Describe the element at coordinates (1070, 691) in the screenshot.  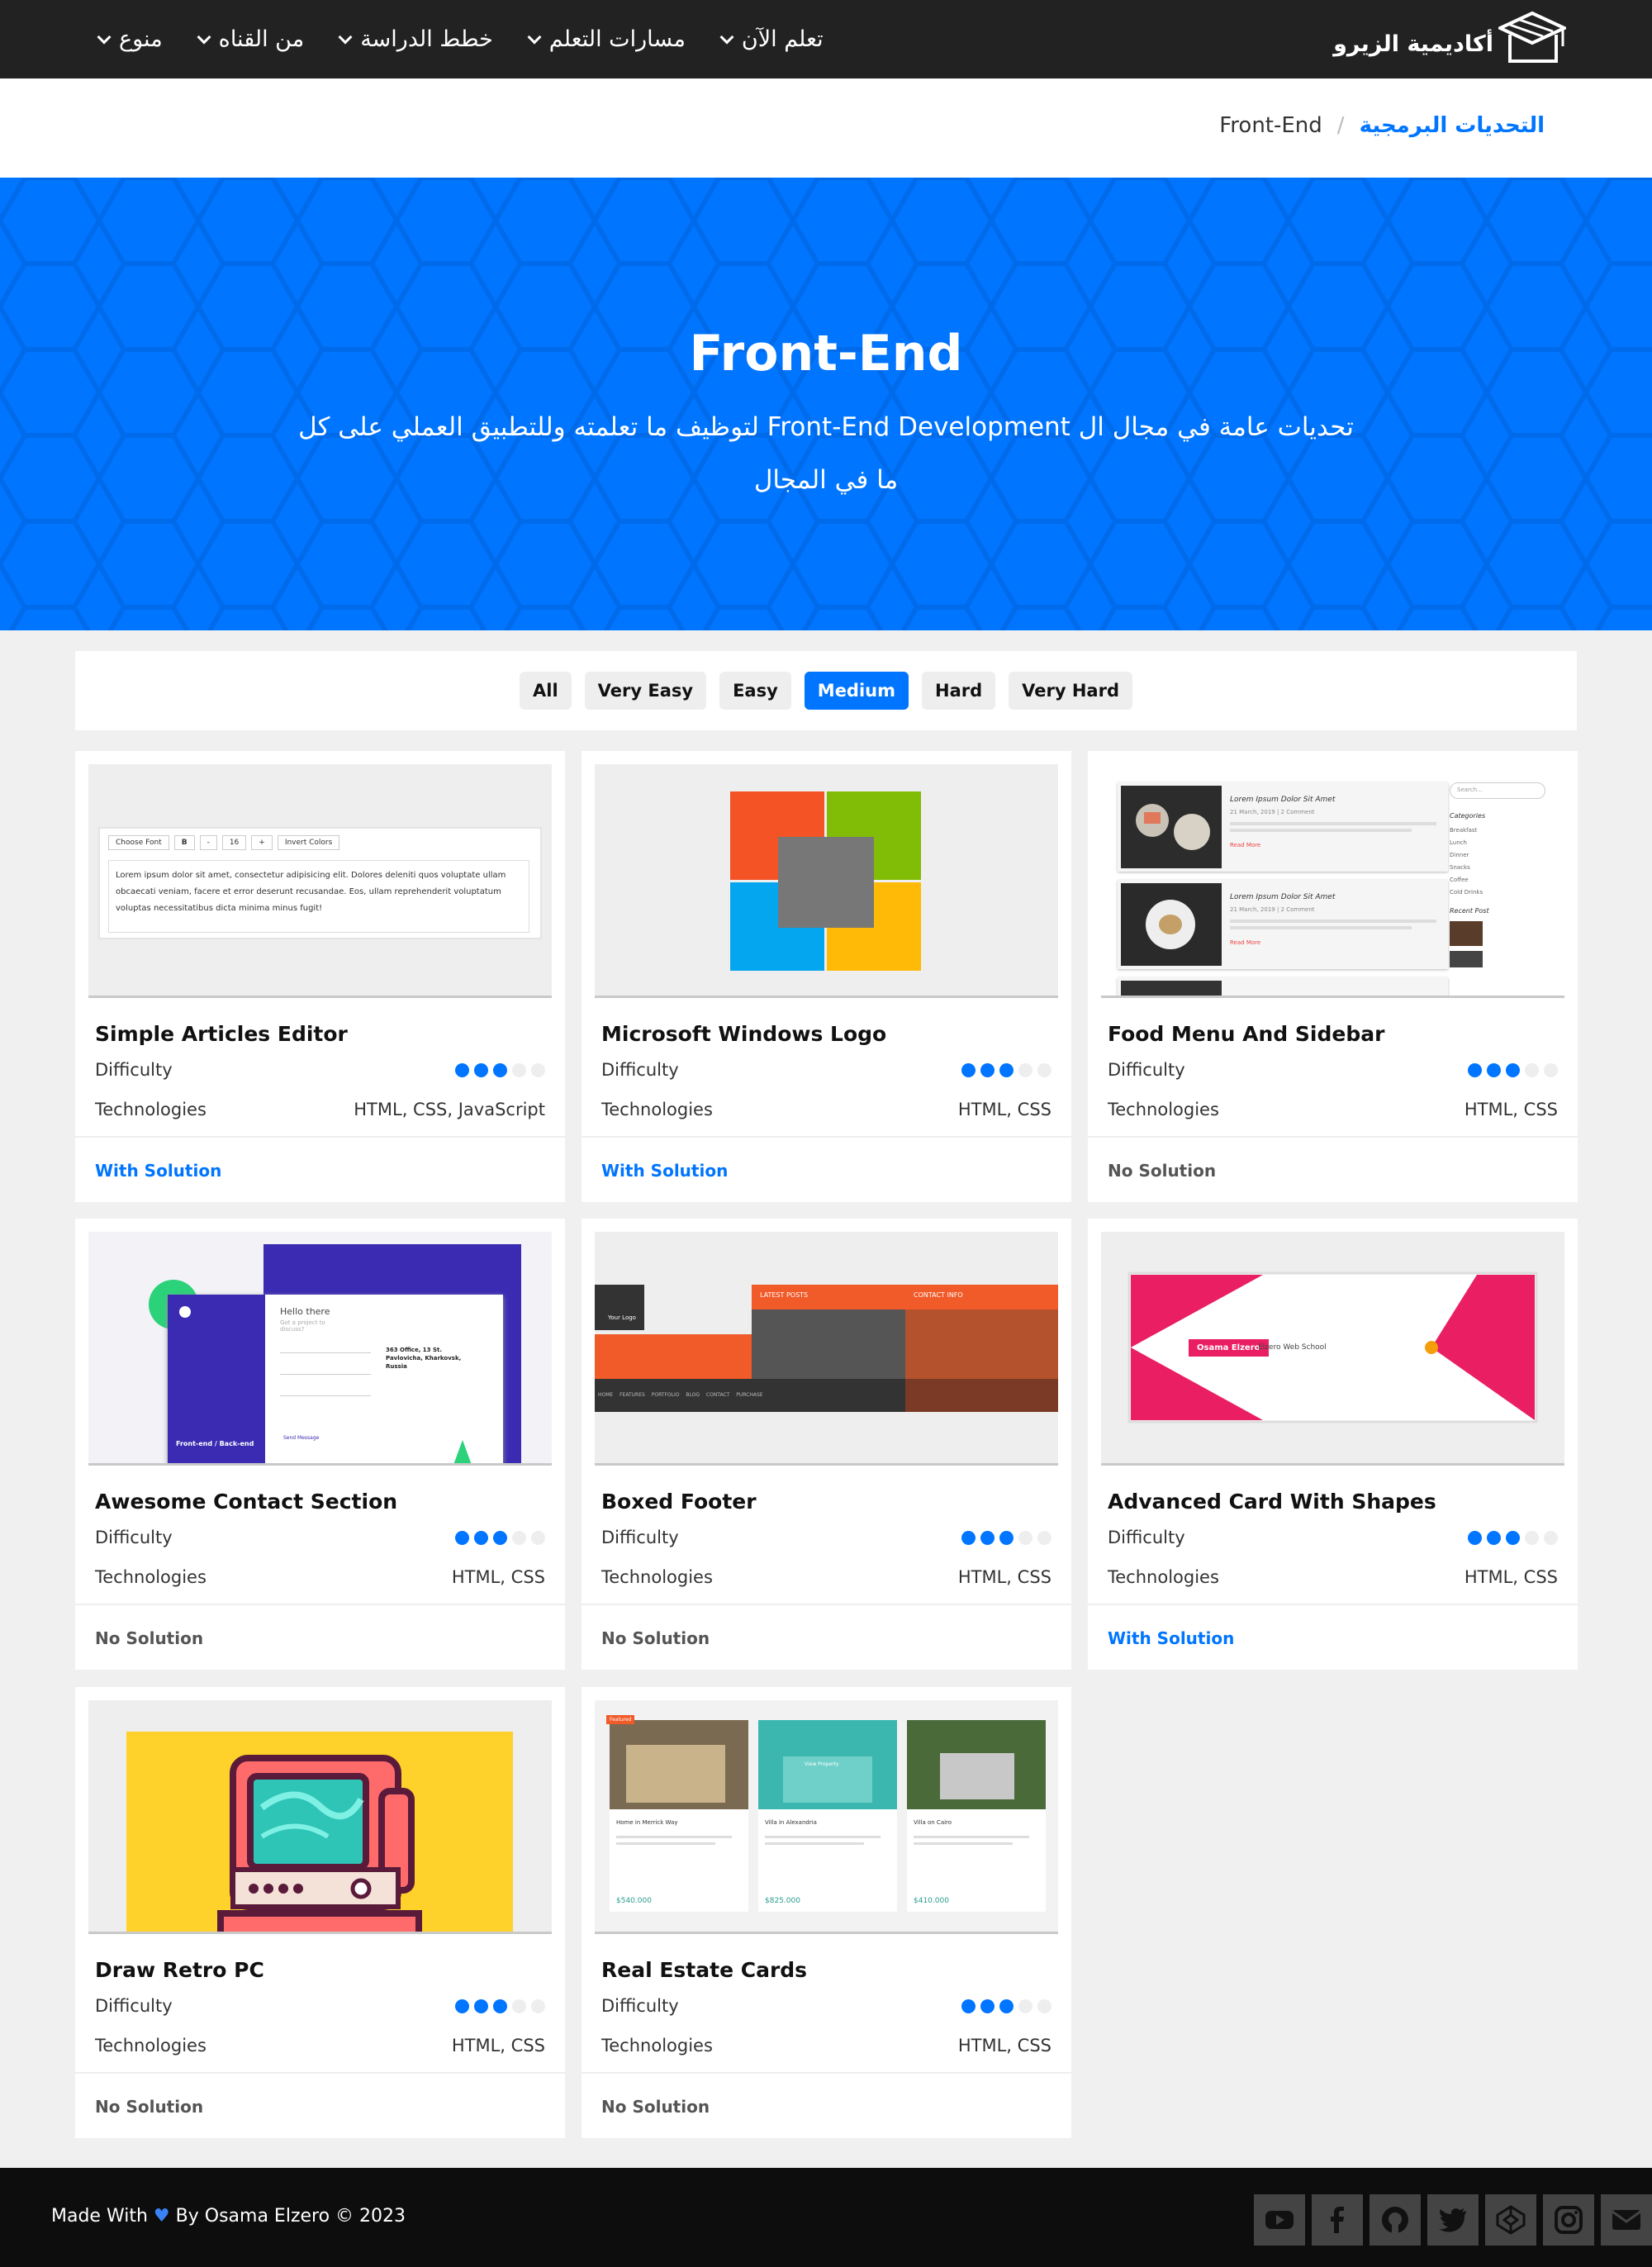
I see `filter-very-hard: Very Hard` at that location.